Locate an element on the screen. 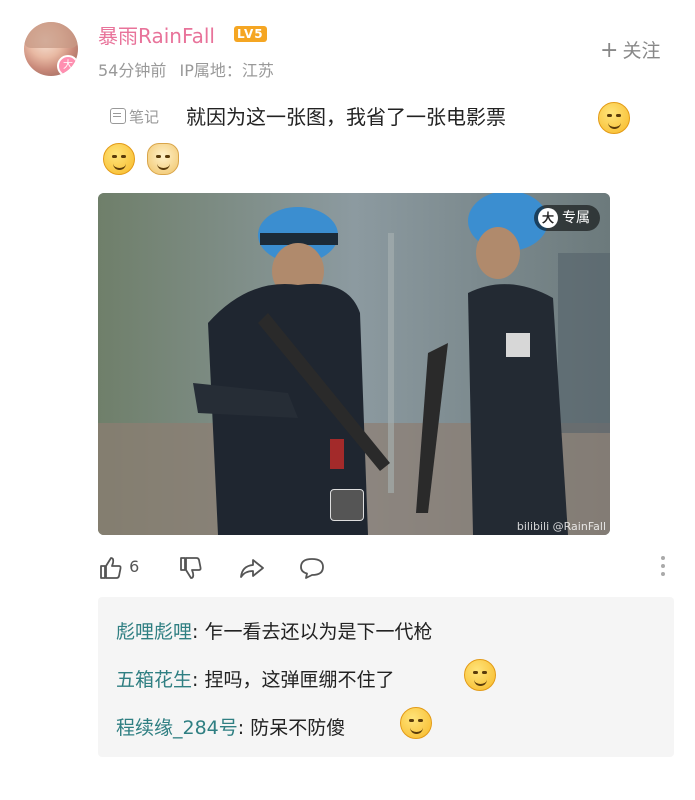 This screenshot has width=695, height=800. share-button is located at coordinates (252, 567).